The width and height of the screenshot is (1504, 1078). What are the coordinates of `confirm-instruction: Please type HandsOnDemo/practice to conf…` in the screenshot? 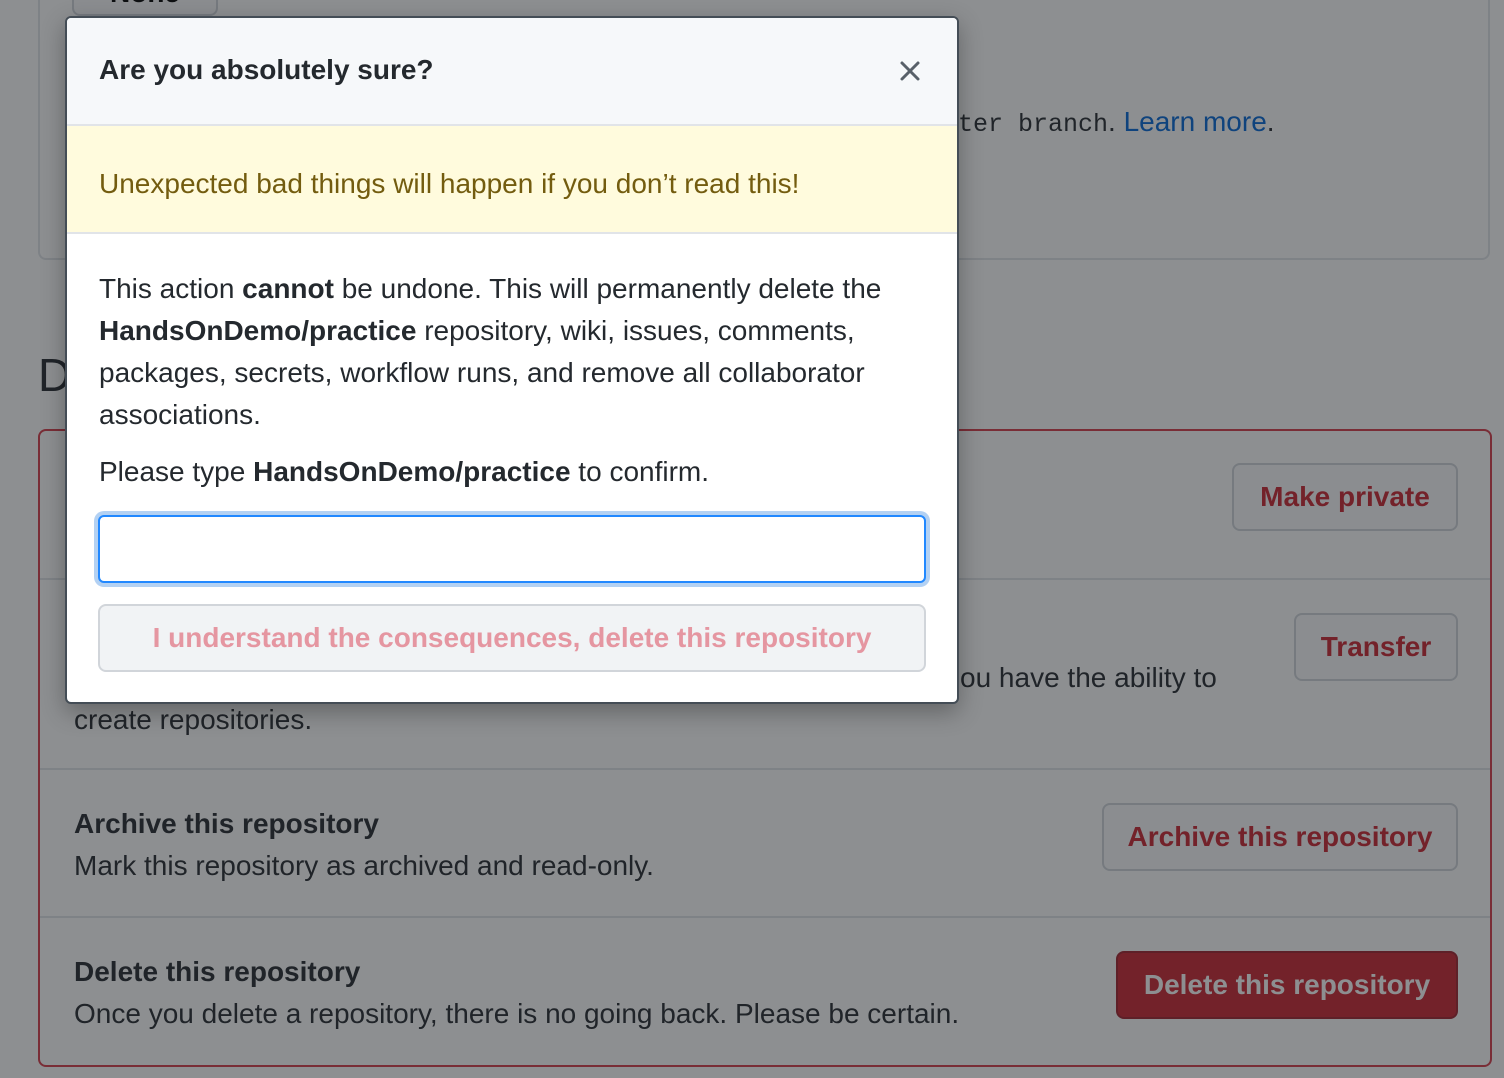 It's located at (404, 472).